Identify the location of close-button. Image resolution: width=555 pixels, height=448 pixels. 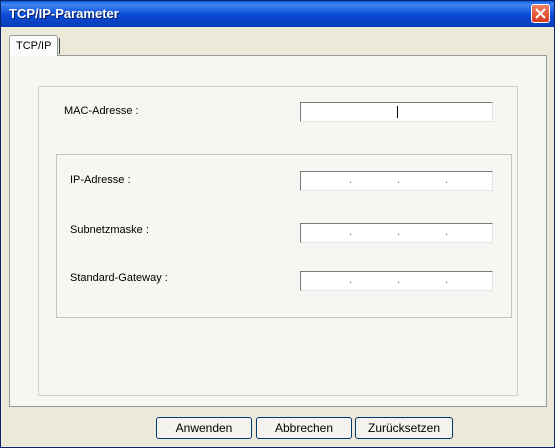
(540, 13).